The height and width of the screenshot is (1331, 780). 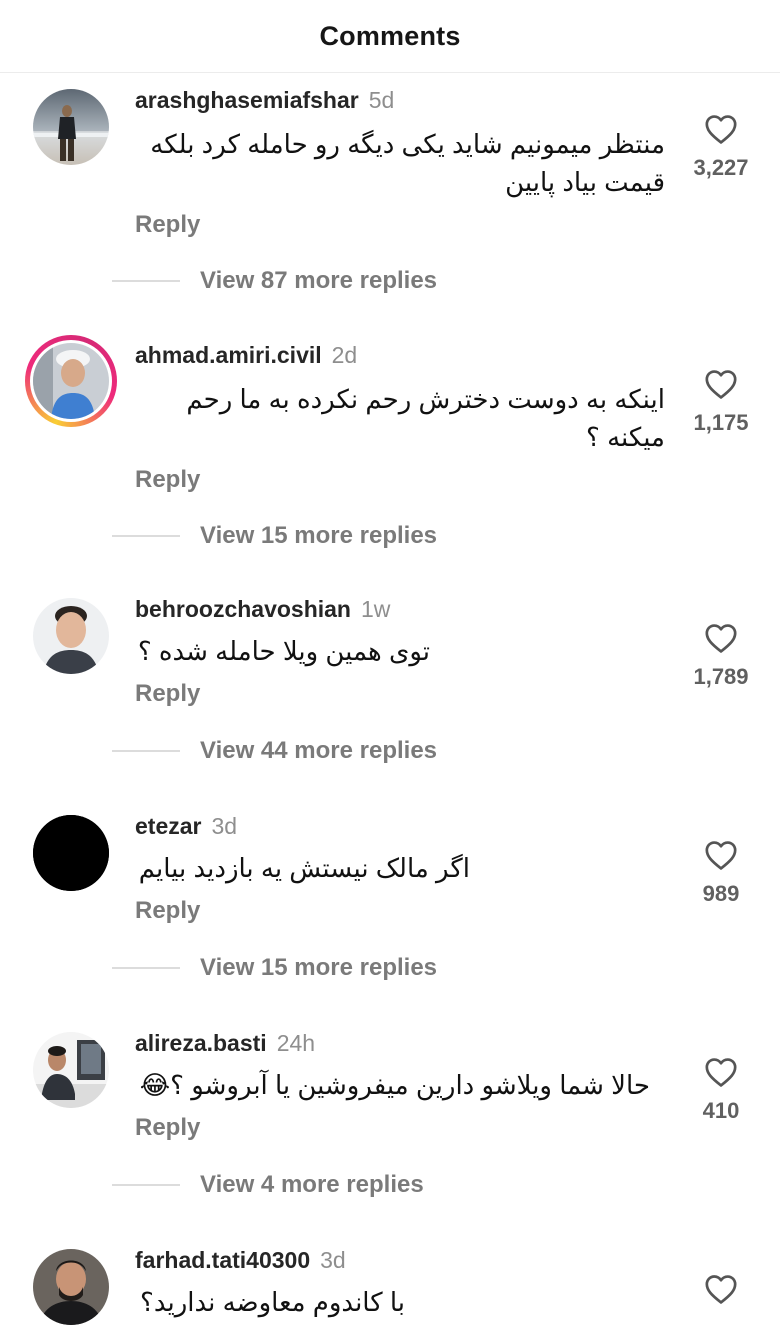 I want to click on comment-meta: etezar 3d, so click(x=186, y=826).